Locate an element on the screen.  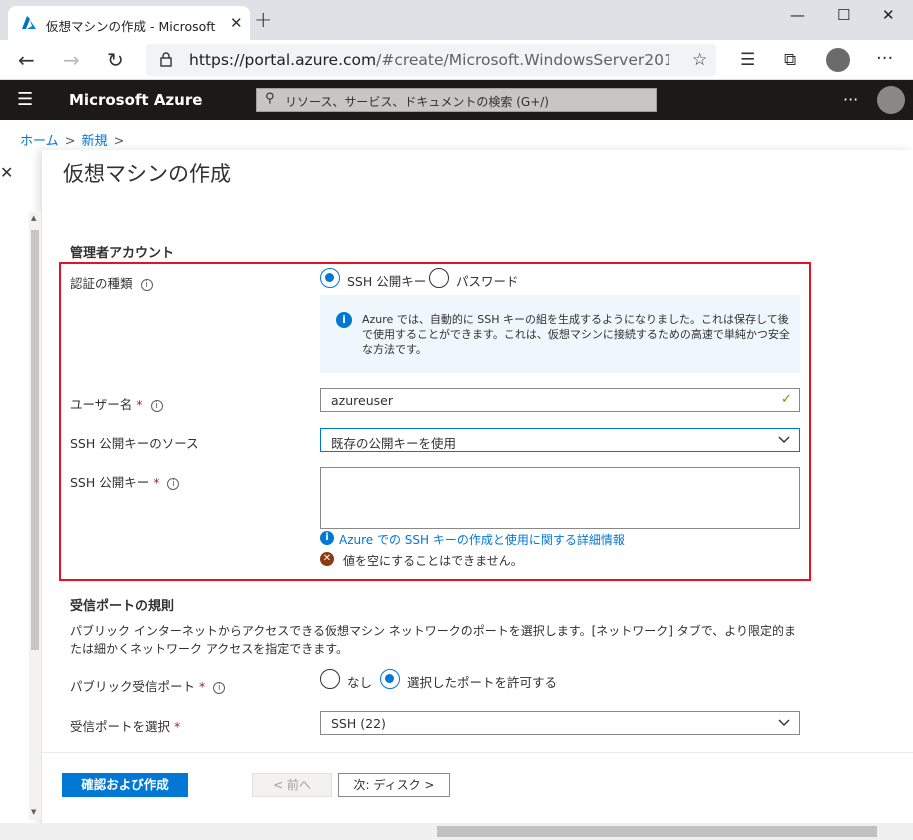
refresh-icon: ↻ is located at coordinates (115, 60).